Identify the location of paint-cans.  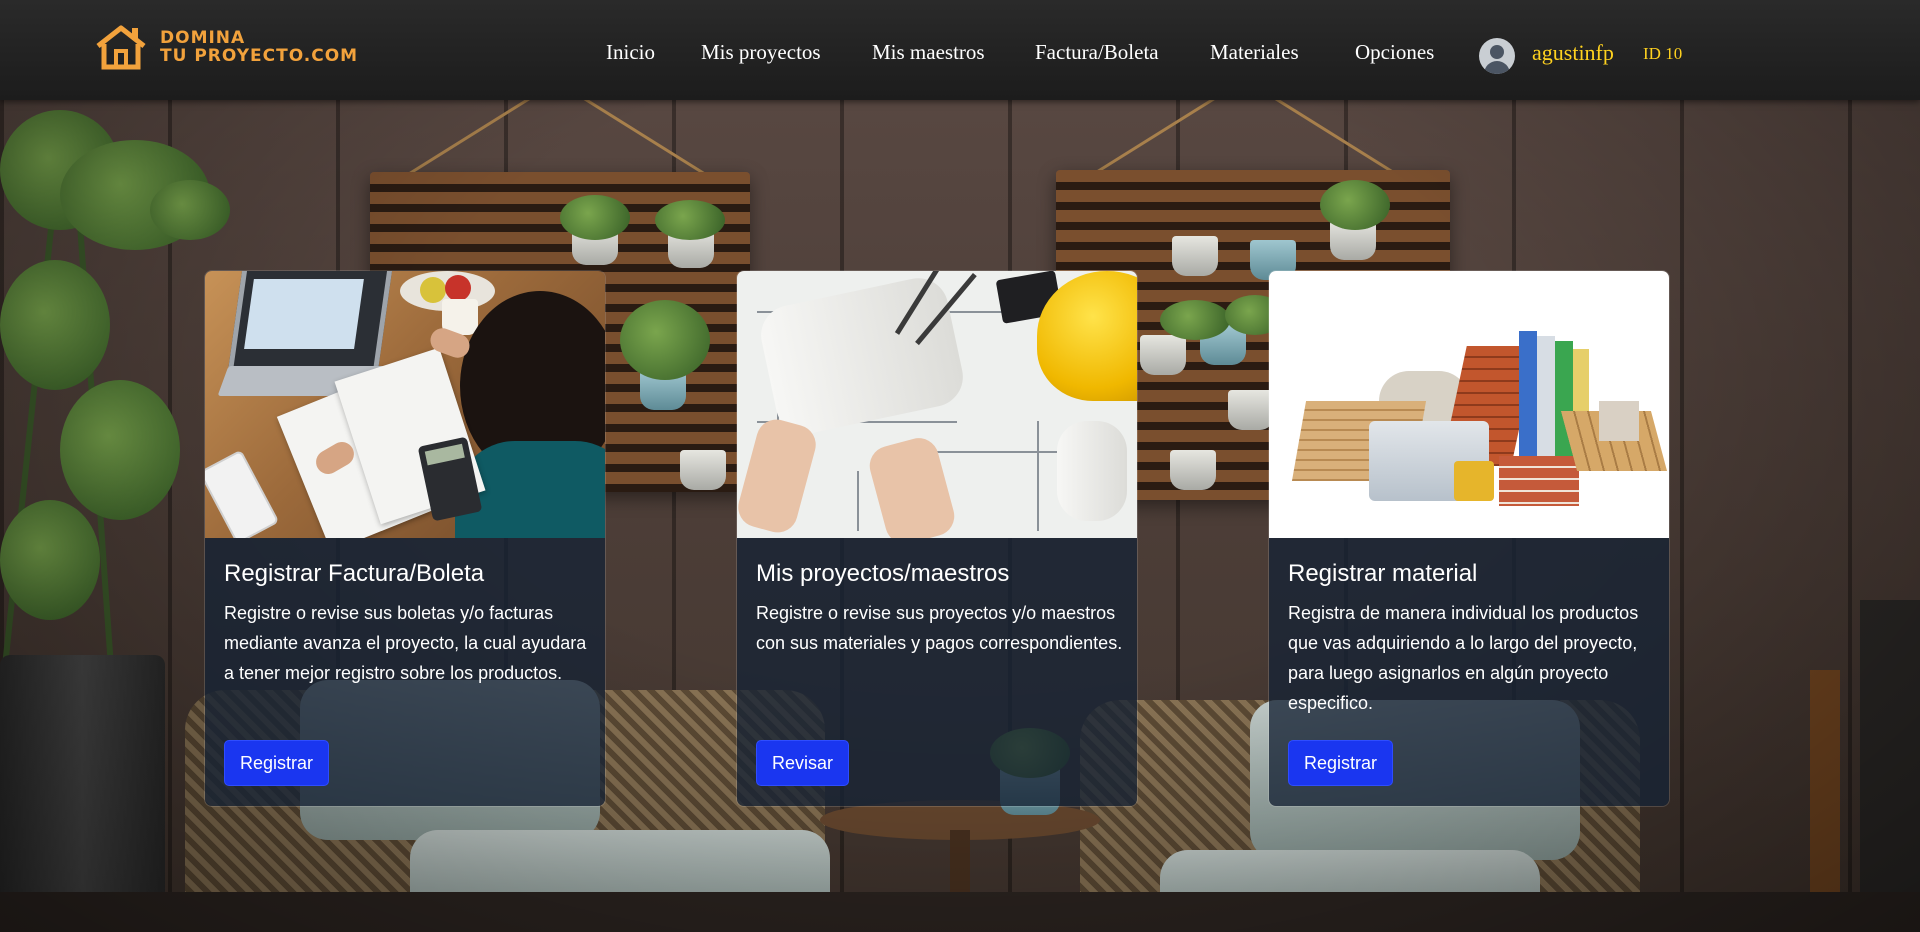
(1474, 481).